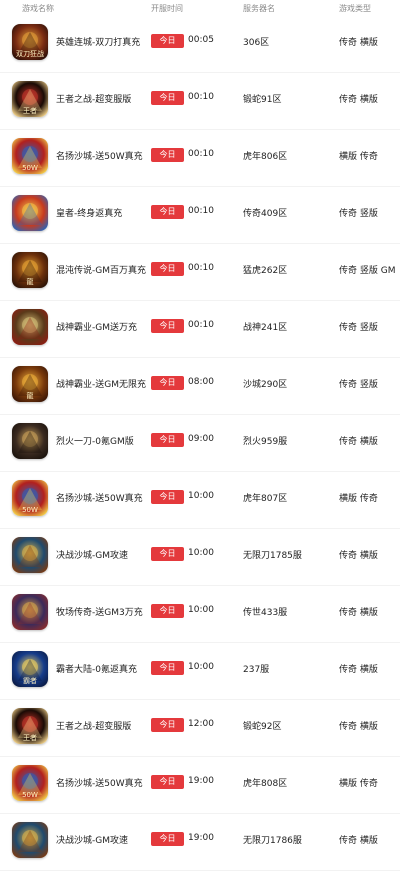 This screenshot has height=874, width=400. Describe the element at coordinates (30, 213) in the screenshot. I see `game-icon-emperor` at that location.